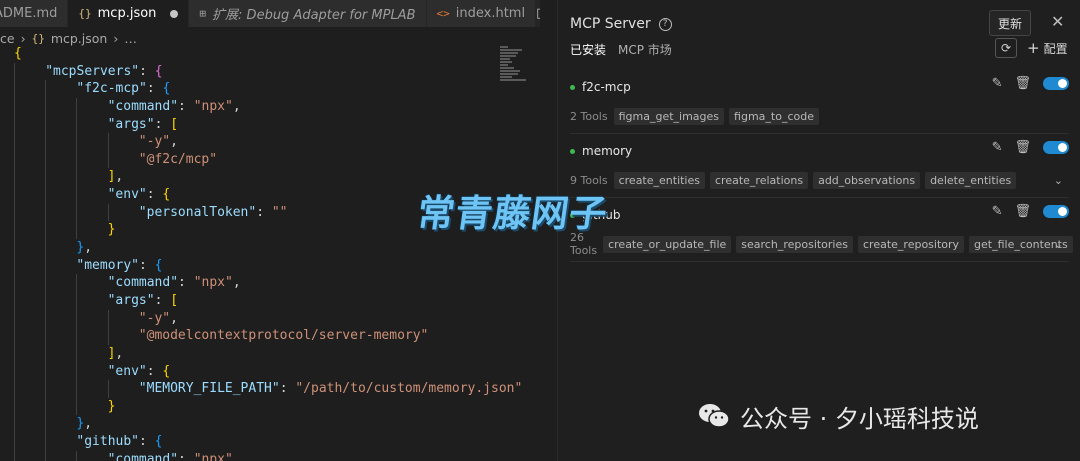  I want to click on code-line-text: "f2c-mcp": {, so click(123, 89).